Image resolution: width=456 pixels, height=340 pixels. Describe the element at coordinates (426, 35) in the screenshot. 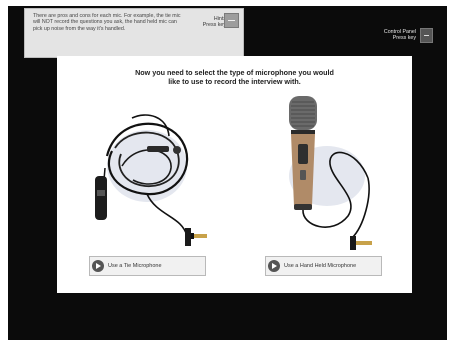

I see `control-panel-key-button` at that location.